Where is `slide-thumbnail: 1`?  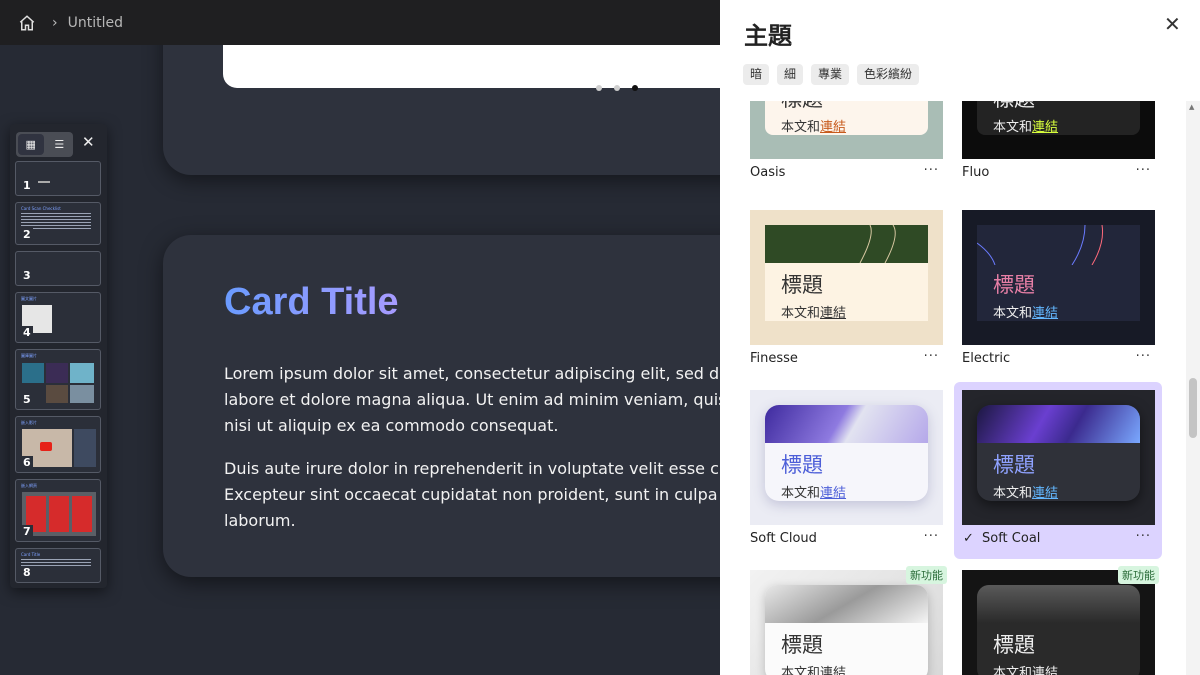 slide-thumbnail: 1 is located at coordinates (58, 178).